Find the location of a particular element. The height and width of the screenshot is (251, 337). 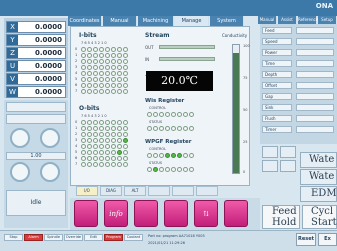

gauge-tick: 100 is located at coordinates (246, 46).